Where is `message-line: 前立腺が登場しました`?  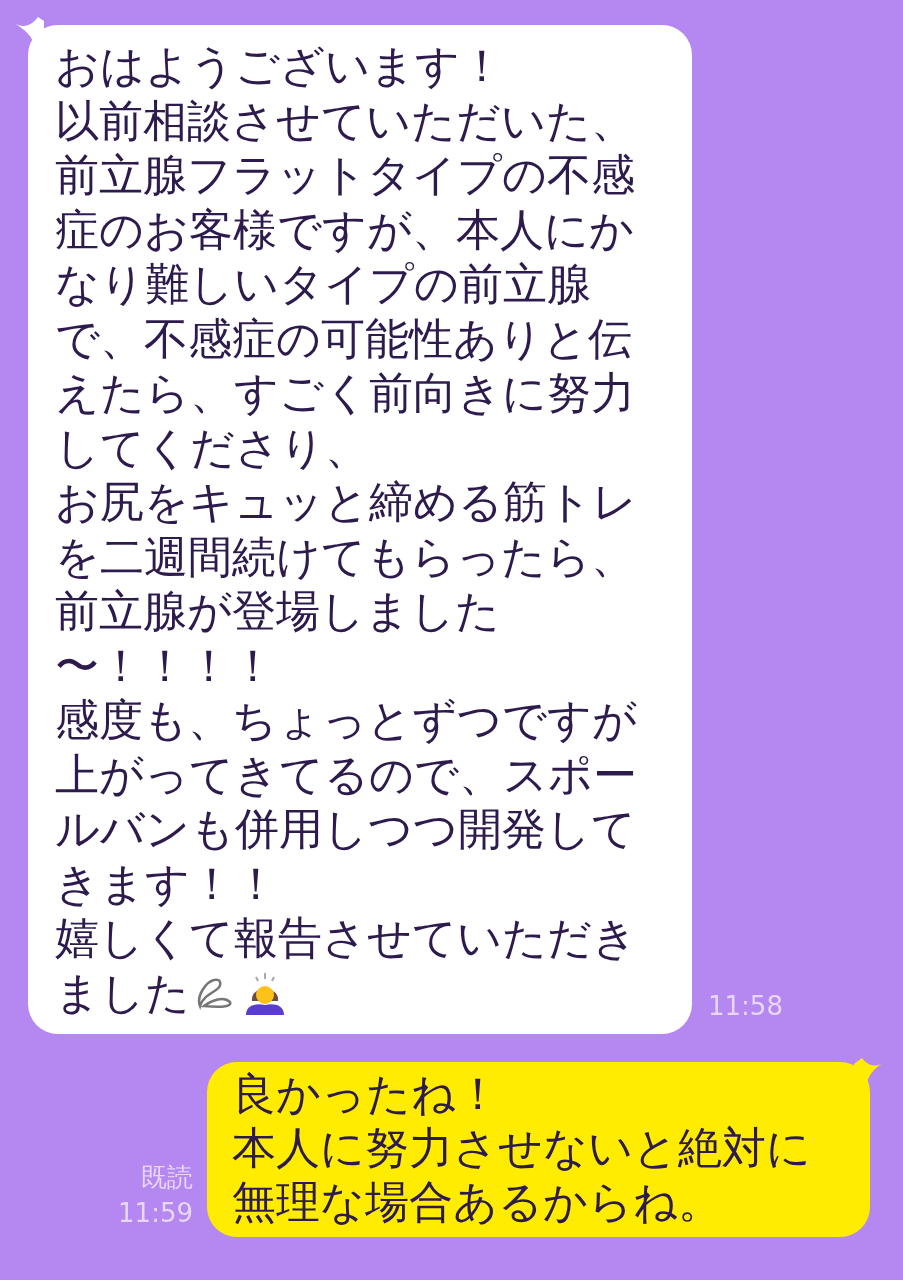 message-line: 前立腺が登場しました is located at coordinates (277, 611).